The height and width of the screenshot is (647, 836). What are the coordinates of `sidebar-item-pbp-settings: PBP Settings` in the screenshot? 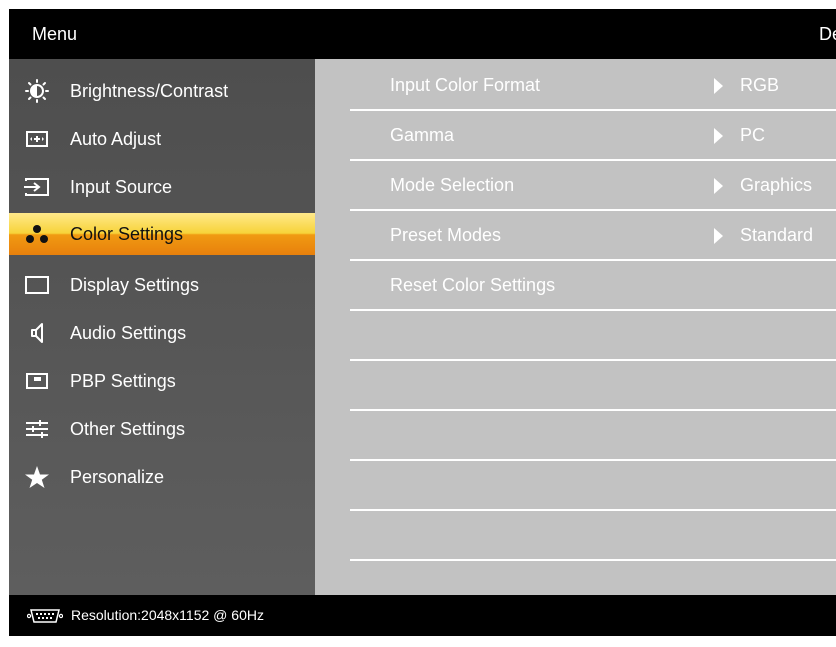 It's located at (162, 381).